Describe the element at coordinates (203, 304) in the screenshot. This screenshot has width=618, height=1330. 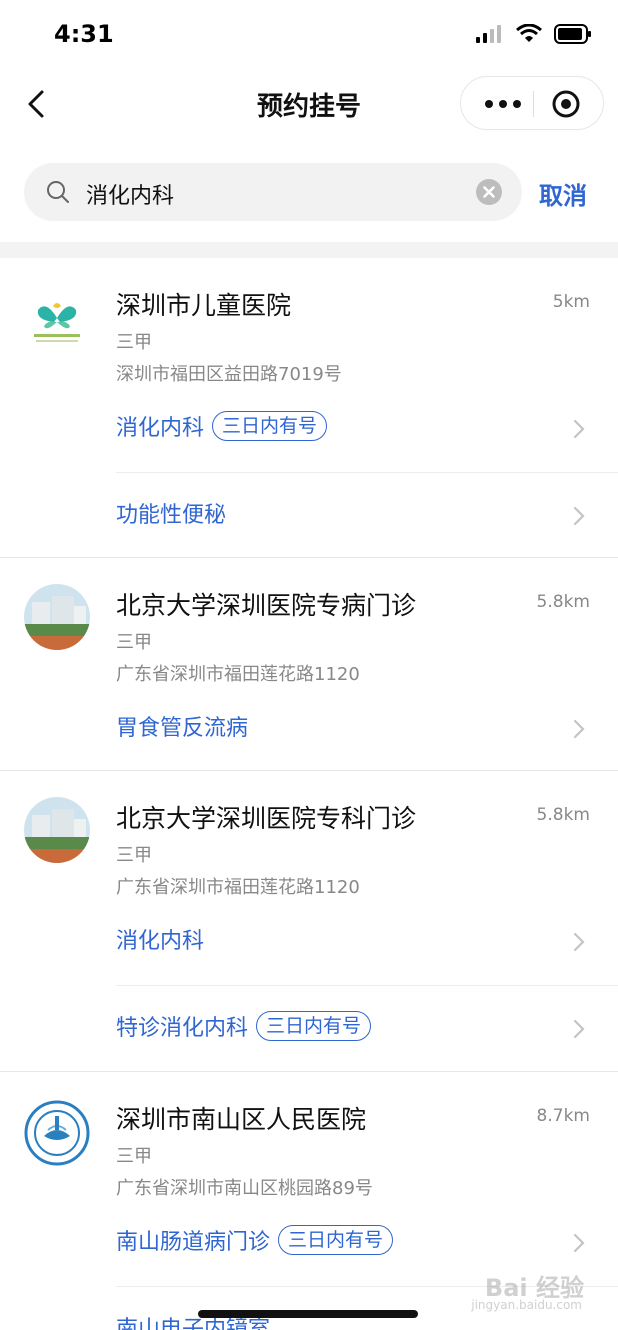
I see `hospital-name: 深圳市儿童医院` at that location.